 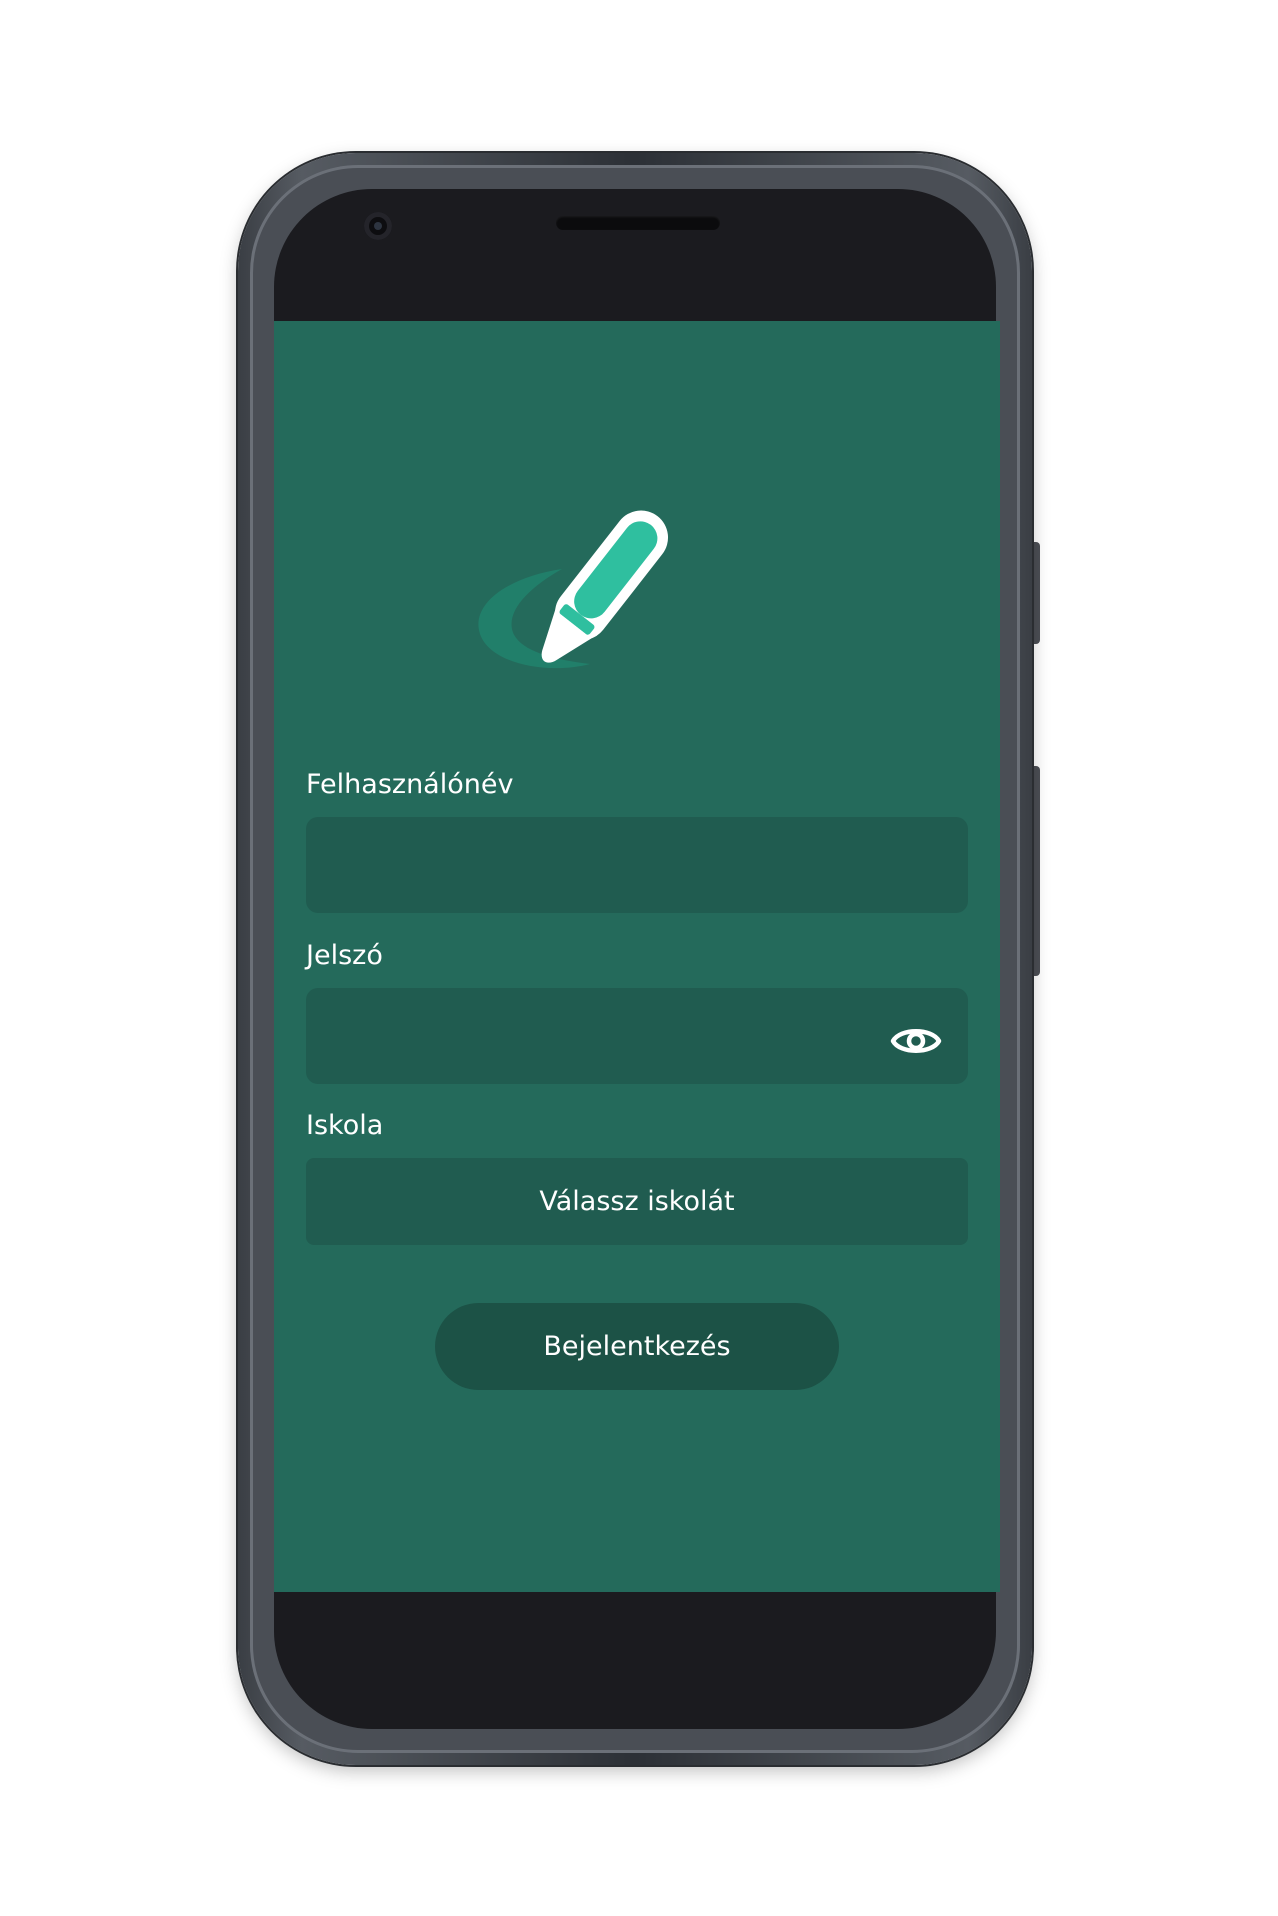 I want to click on school-select: Válassz iskolát, so click(x=637, y=1201).